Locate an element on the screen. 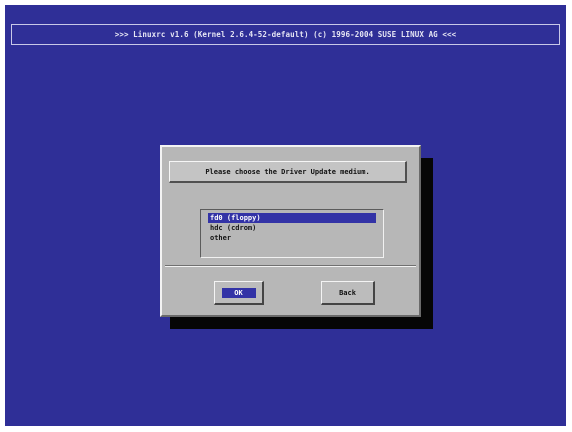  ok-button: OK is located at coordinates (239, 293).